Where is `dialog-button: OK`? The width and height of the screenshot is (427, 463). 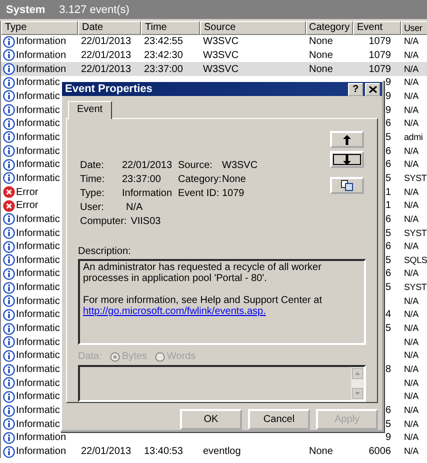 dialog-button: OK is located at coordinates (211, 419).